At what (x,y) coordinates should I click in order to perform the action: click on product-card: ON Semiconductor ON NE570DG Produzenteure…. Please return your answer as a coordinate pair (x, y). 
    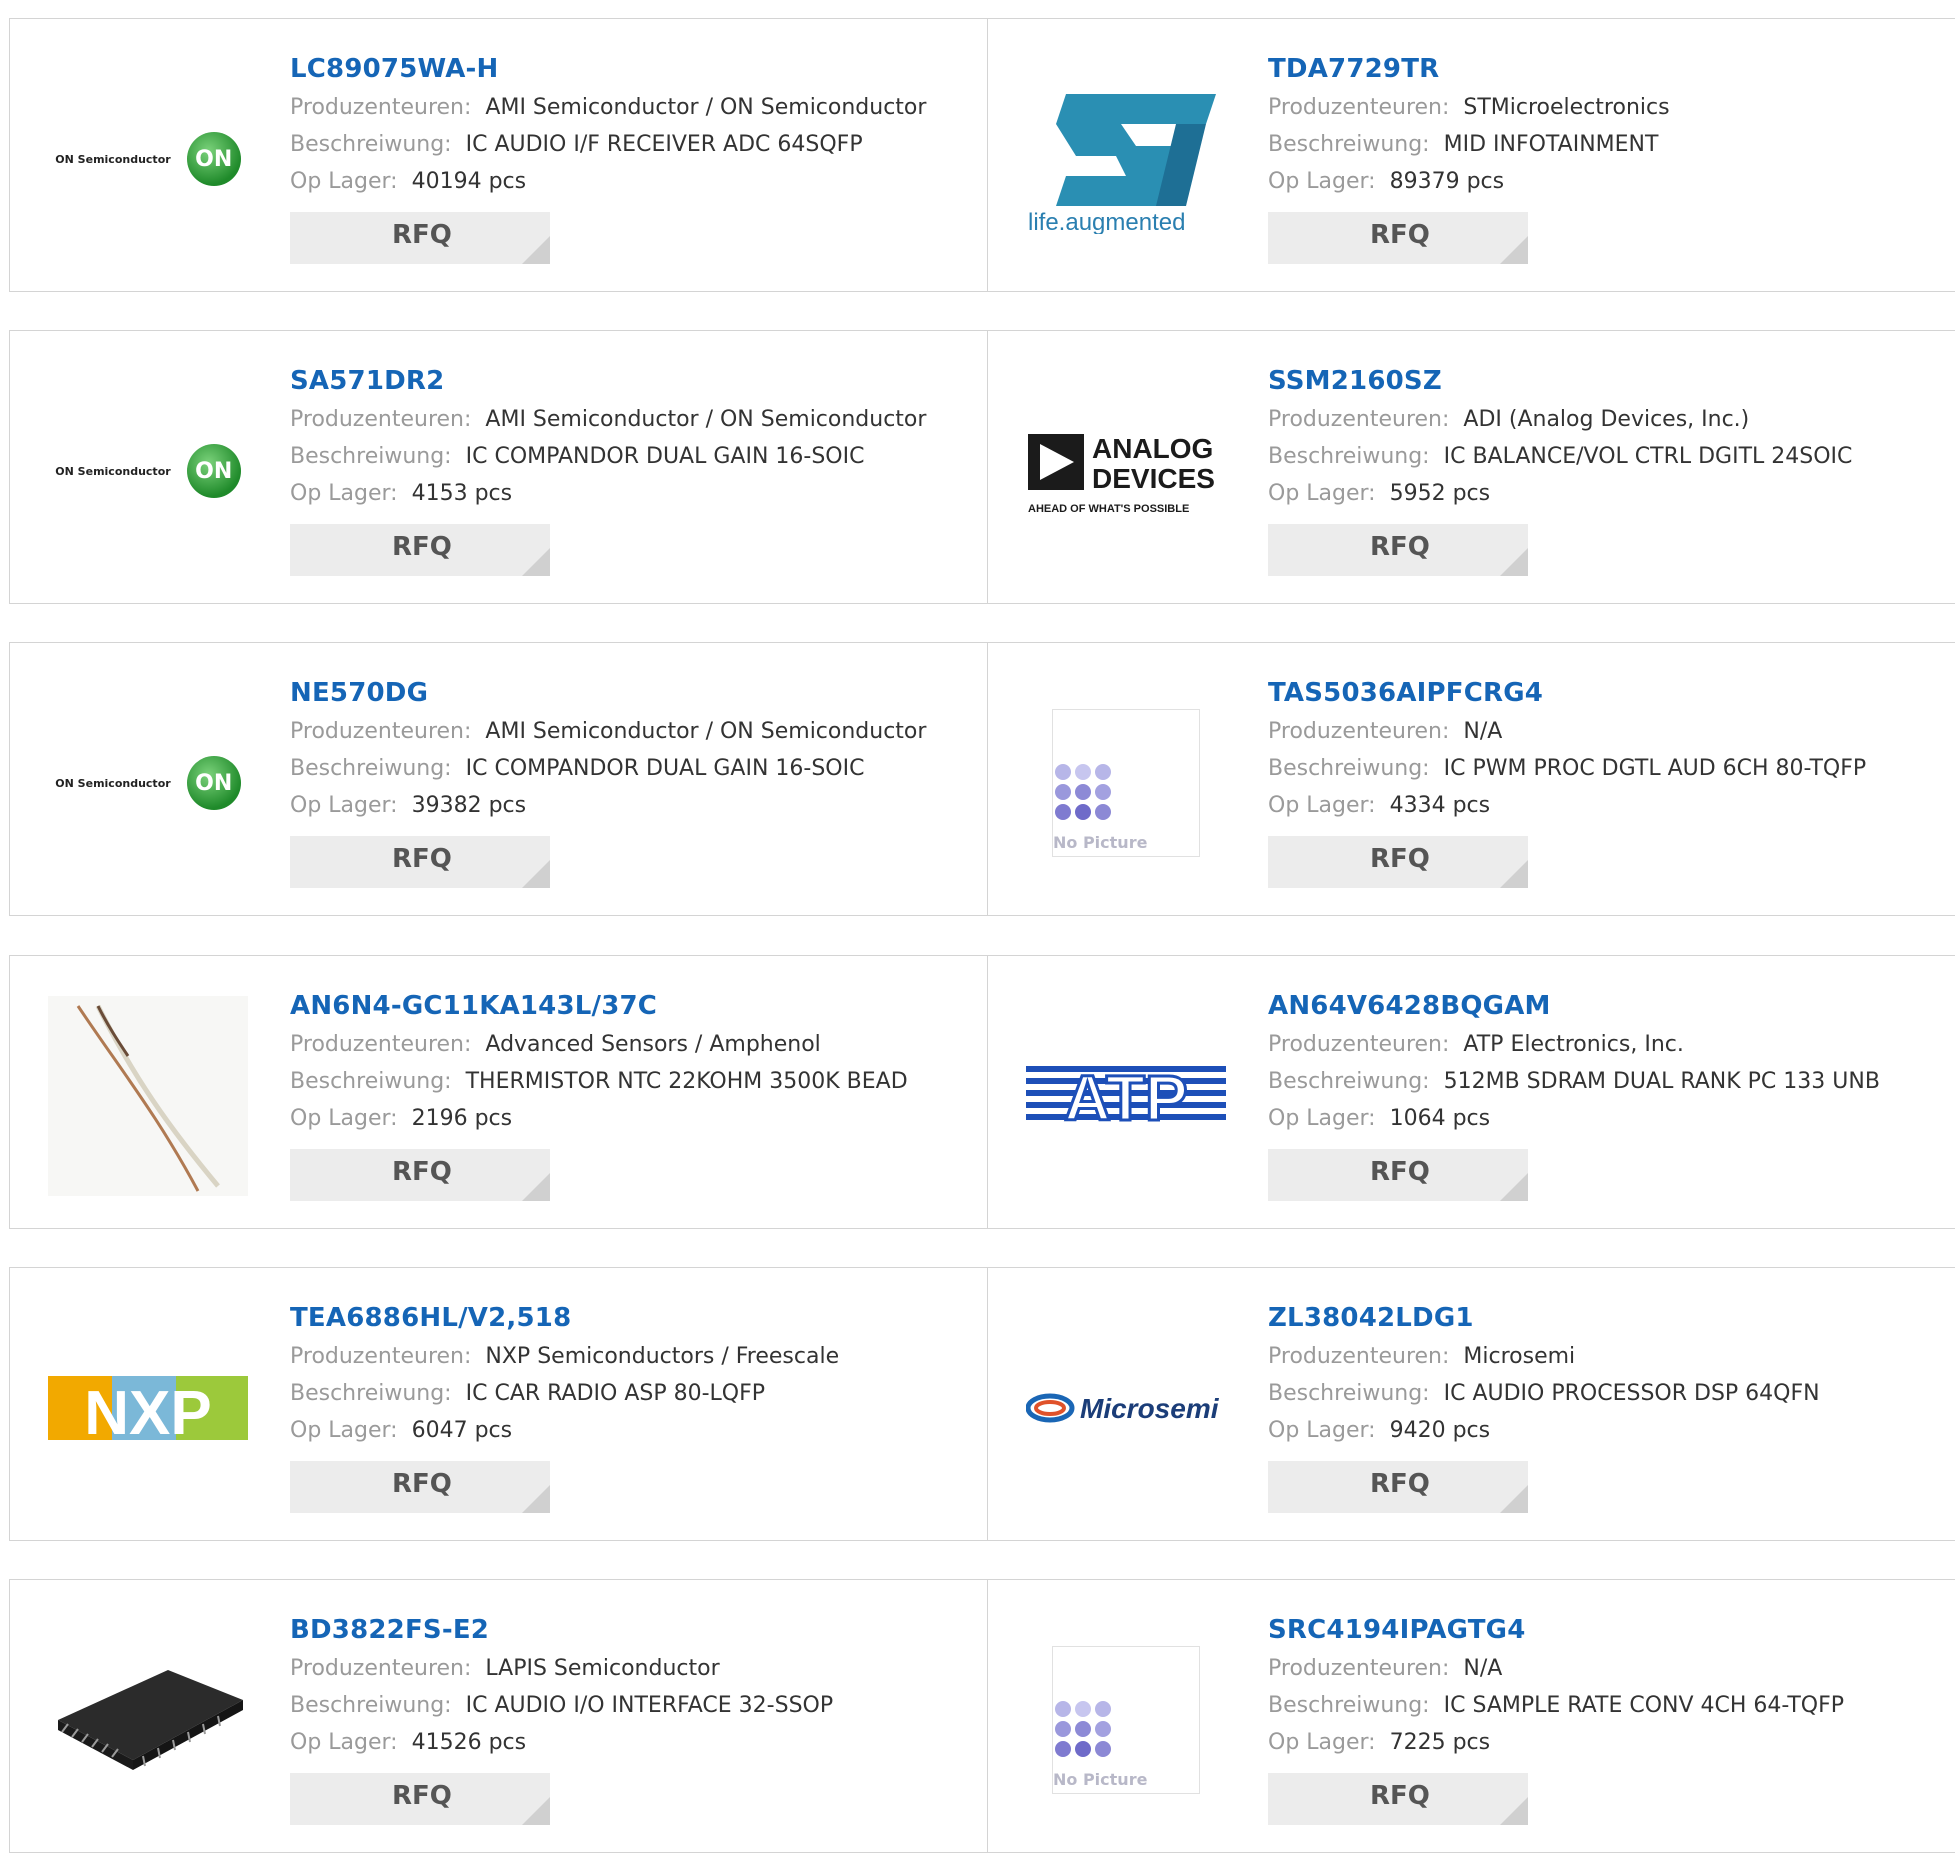
    Looking at the image, I should click on (499, 779).